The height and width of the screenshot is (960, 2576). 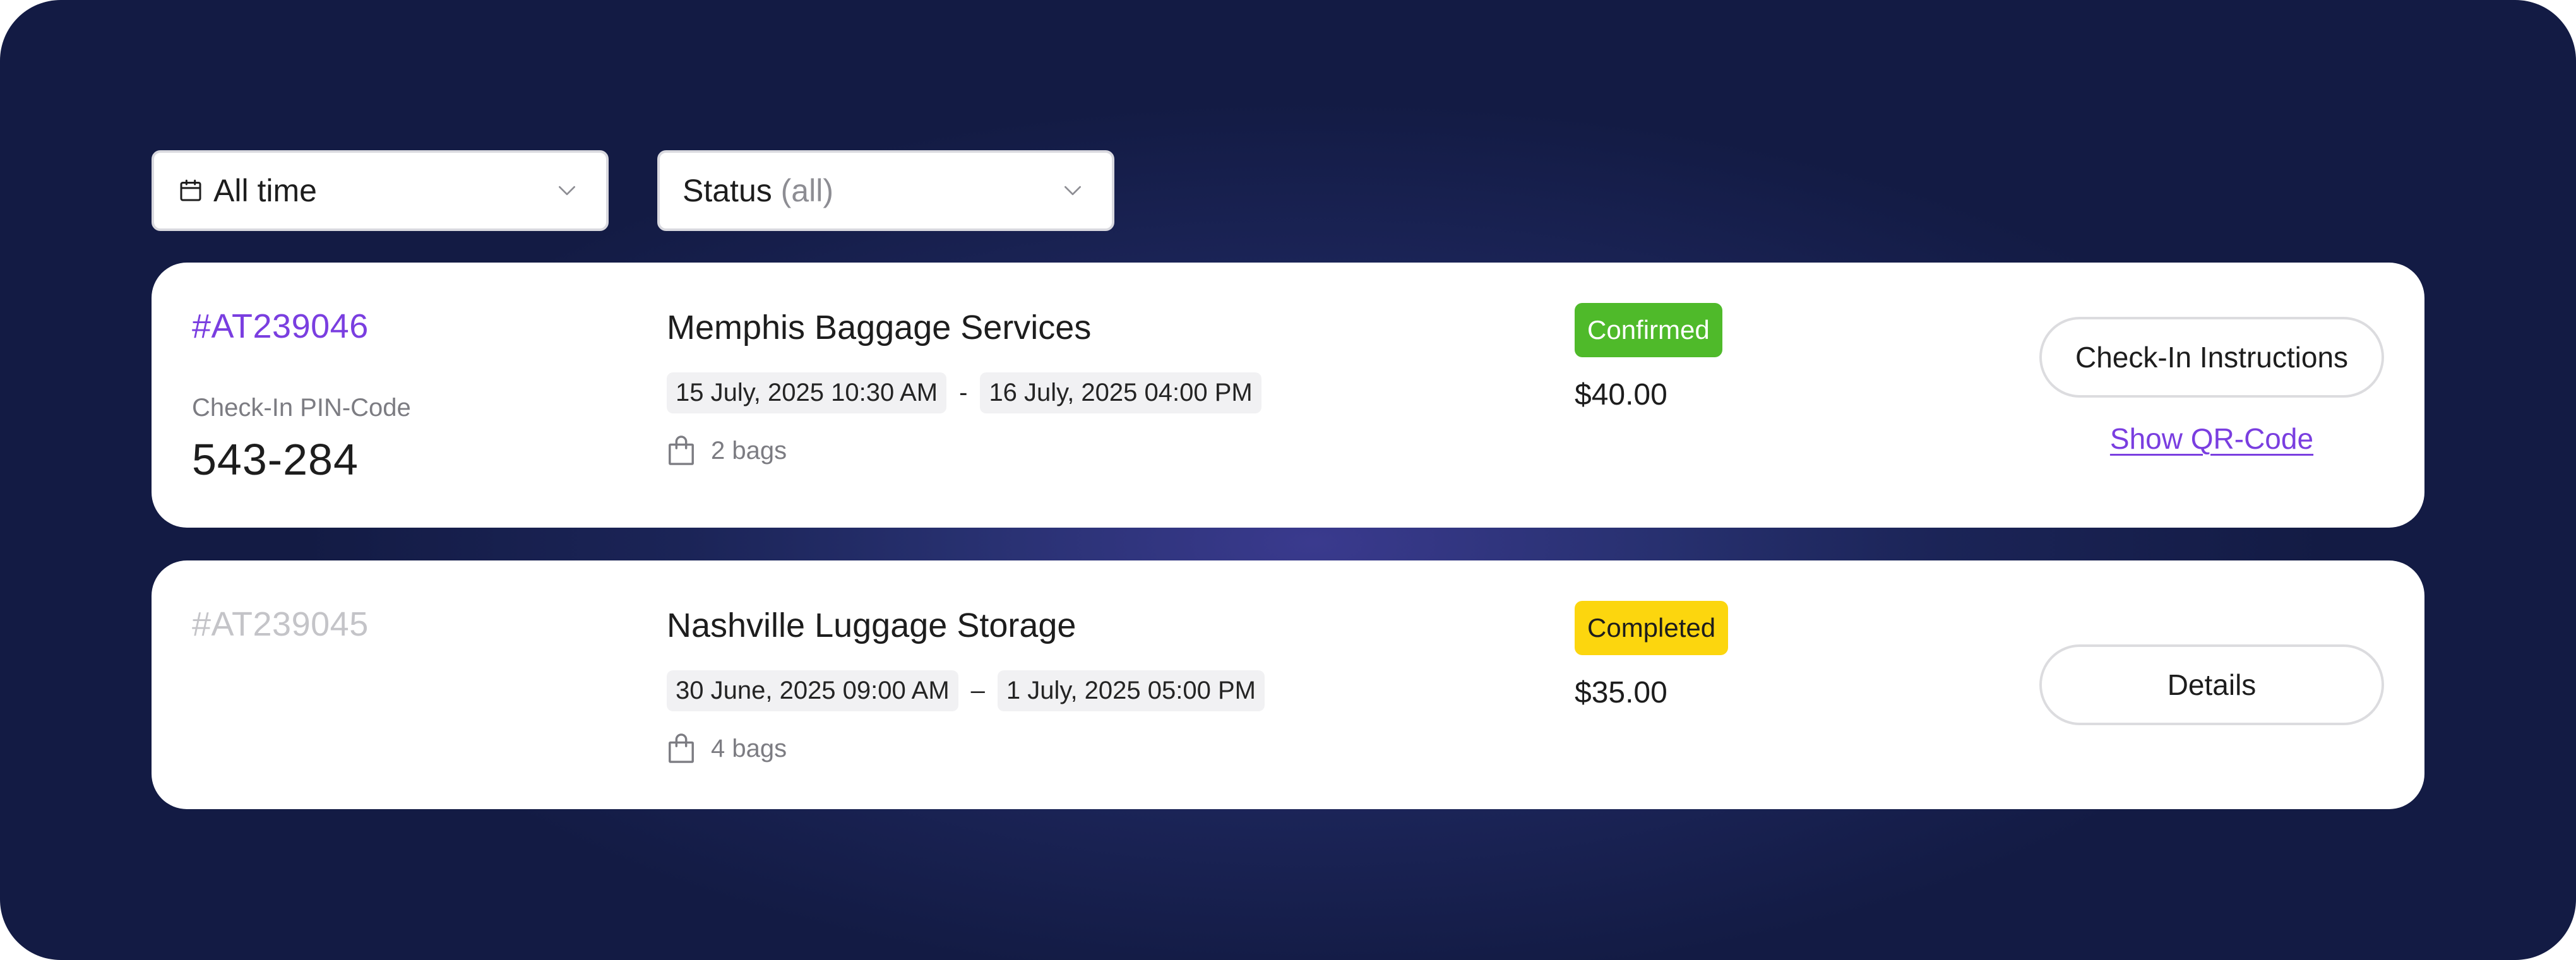 I want to click on show-qr-code-link: Show QR-Code, so click(x=2211, y=439).